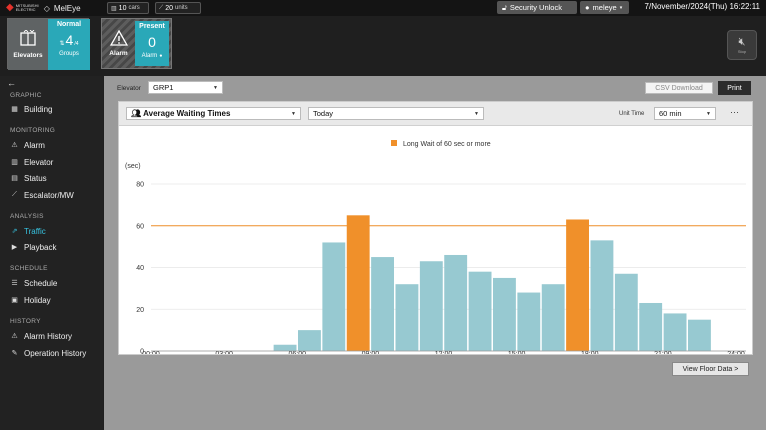  What do you see at coordinates (28, 55) in the screenshot?
I see `elevators-label: Elevators` at bounding box center [28, 55].